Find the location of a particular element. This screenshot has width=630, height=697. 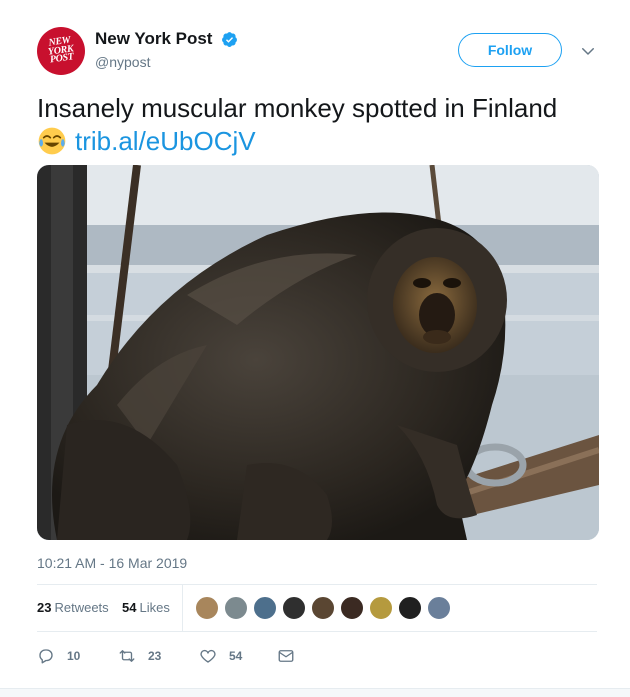

like-button: 54 is located at coordinates (220, 656).